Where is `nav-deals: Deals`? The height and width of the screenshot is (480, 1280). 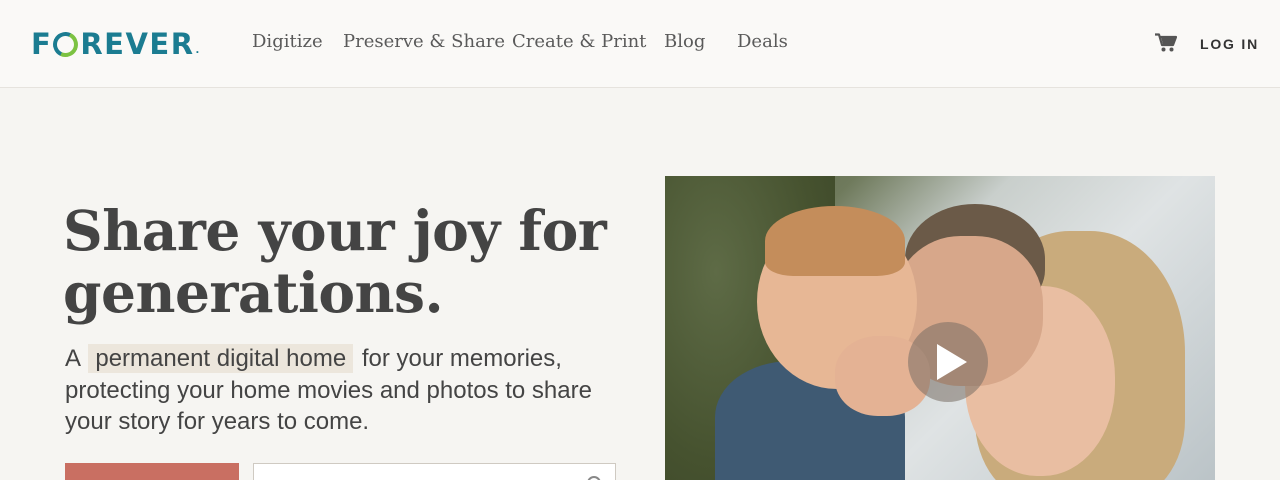
nav-deals: Deals is located at coordinates (762, 41).